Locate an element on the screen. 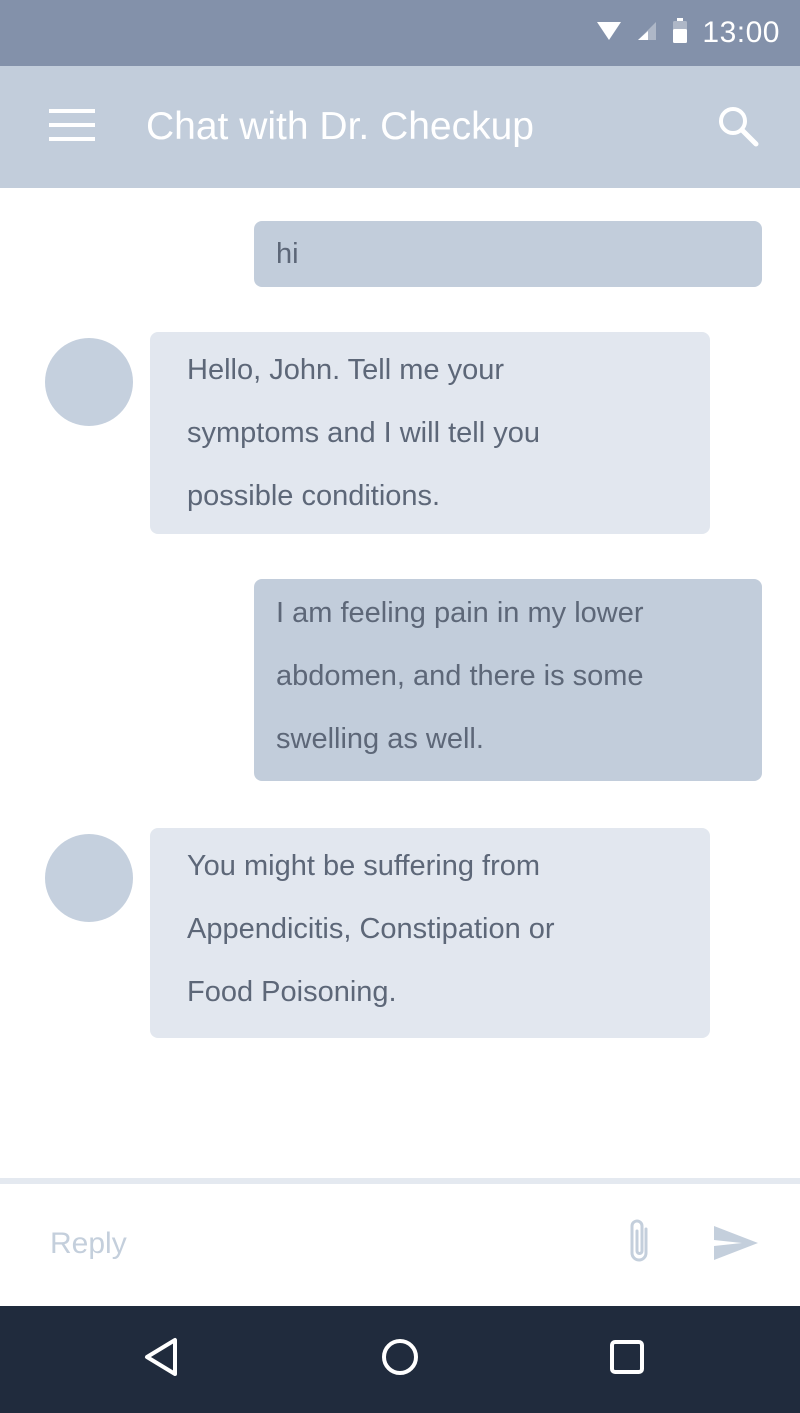 Image resolution: width=800 pixels, height=1413 pixels. menu-button is located at coordinates (72, 127).